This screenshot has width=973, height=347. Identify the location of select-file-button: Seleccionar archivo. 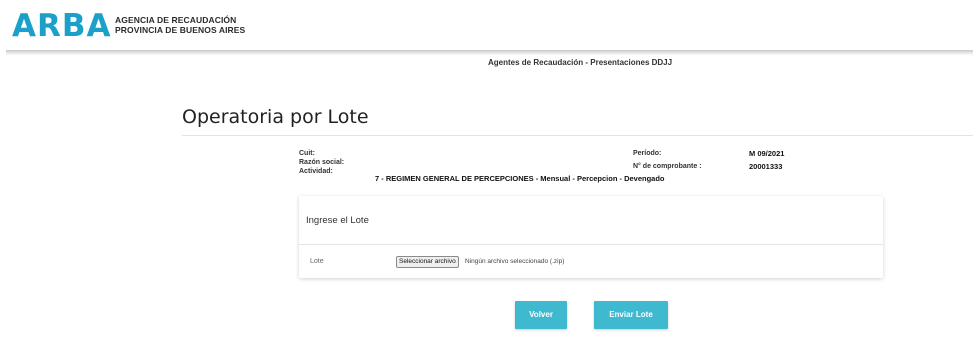
(427, 262).